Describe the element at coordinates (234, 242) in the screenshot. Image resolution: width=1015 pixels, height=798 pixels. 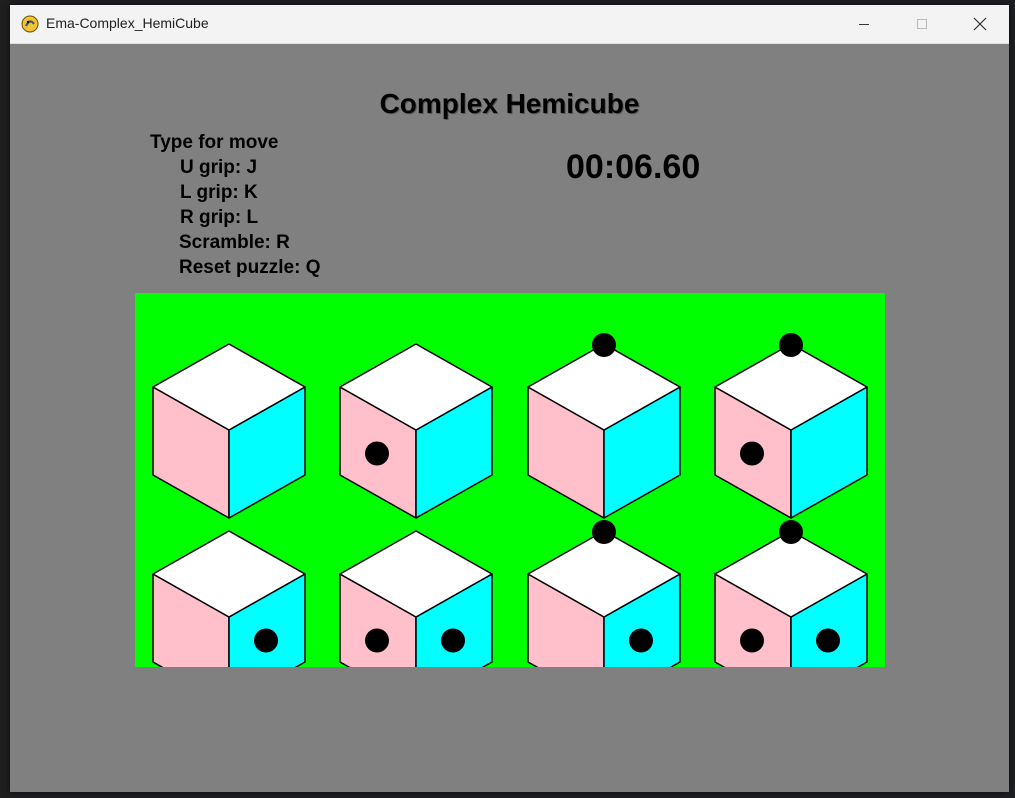
I see `instruction-scramble: Scramble: R` at that location.